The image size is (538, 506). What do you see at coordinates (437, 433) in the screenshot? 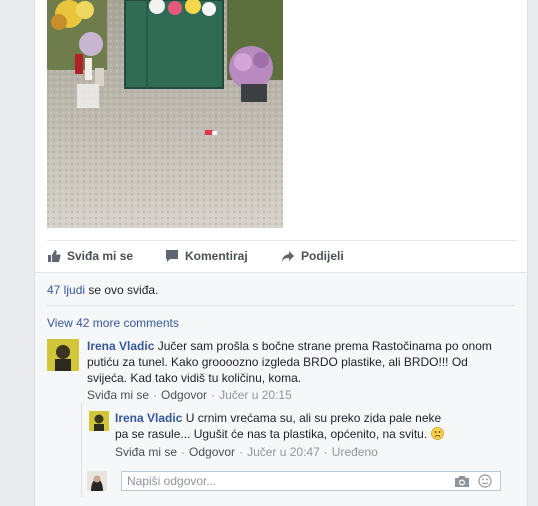
I see `sad-face-emoji-icon` at bounding box center [437, 433].